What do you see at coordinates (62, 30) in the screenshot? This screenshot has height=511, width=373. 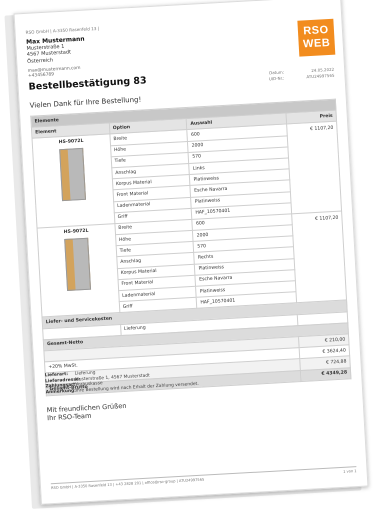 I see `sender-line: RSO GmbH | A-3350 Rasenfeld 13 |` at bounding box center [62, 30].